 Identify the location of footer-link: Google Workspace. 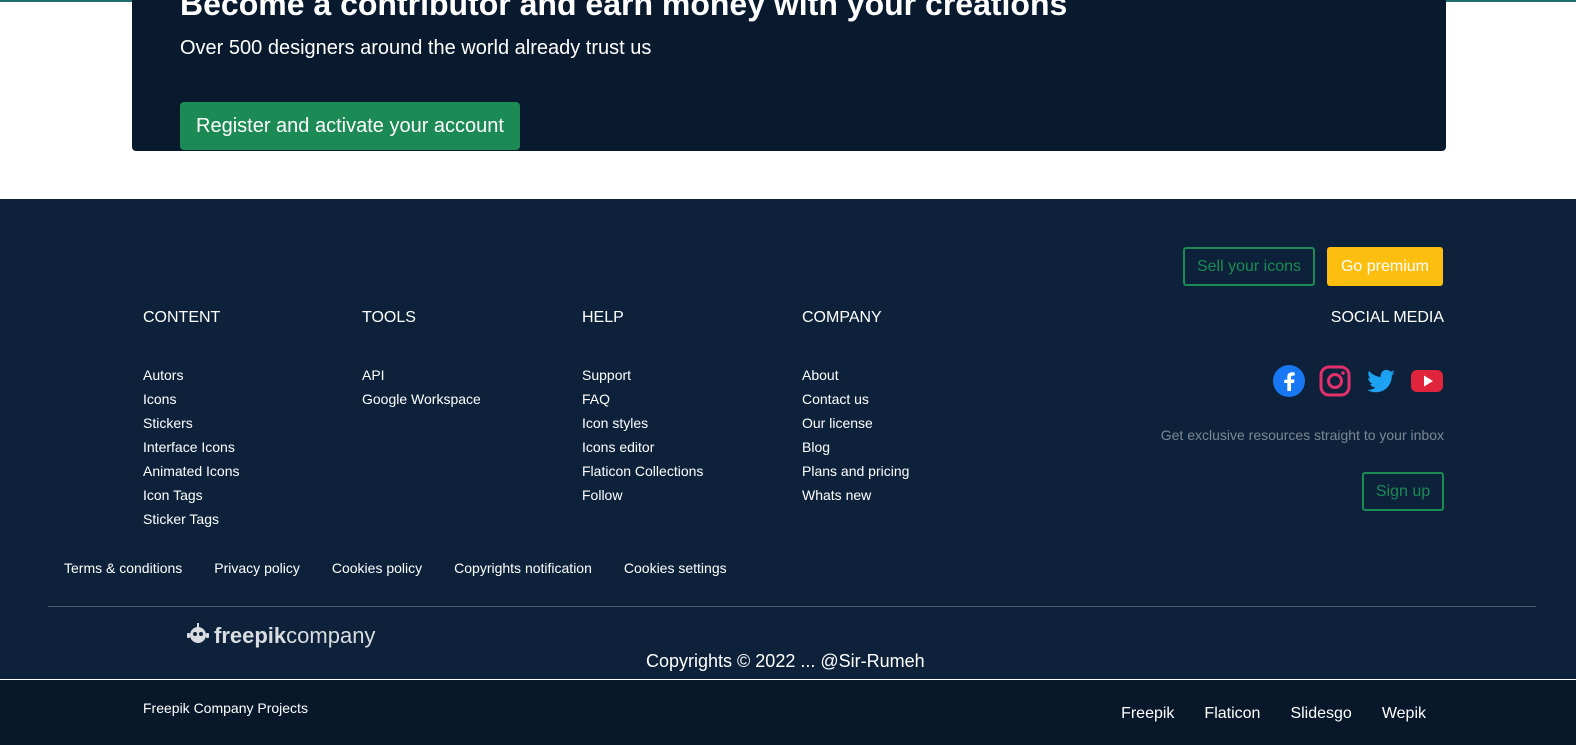
(421, 399).